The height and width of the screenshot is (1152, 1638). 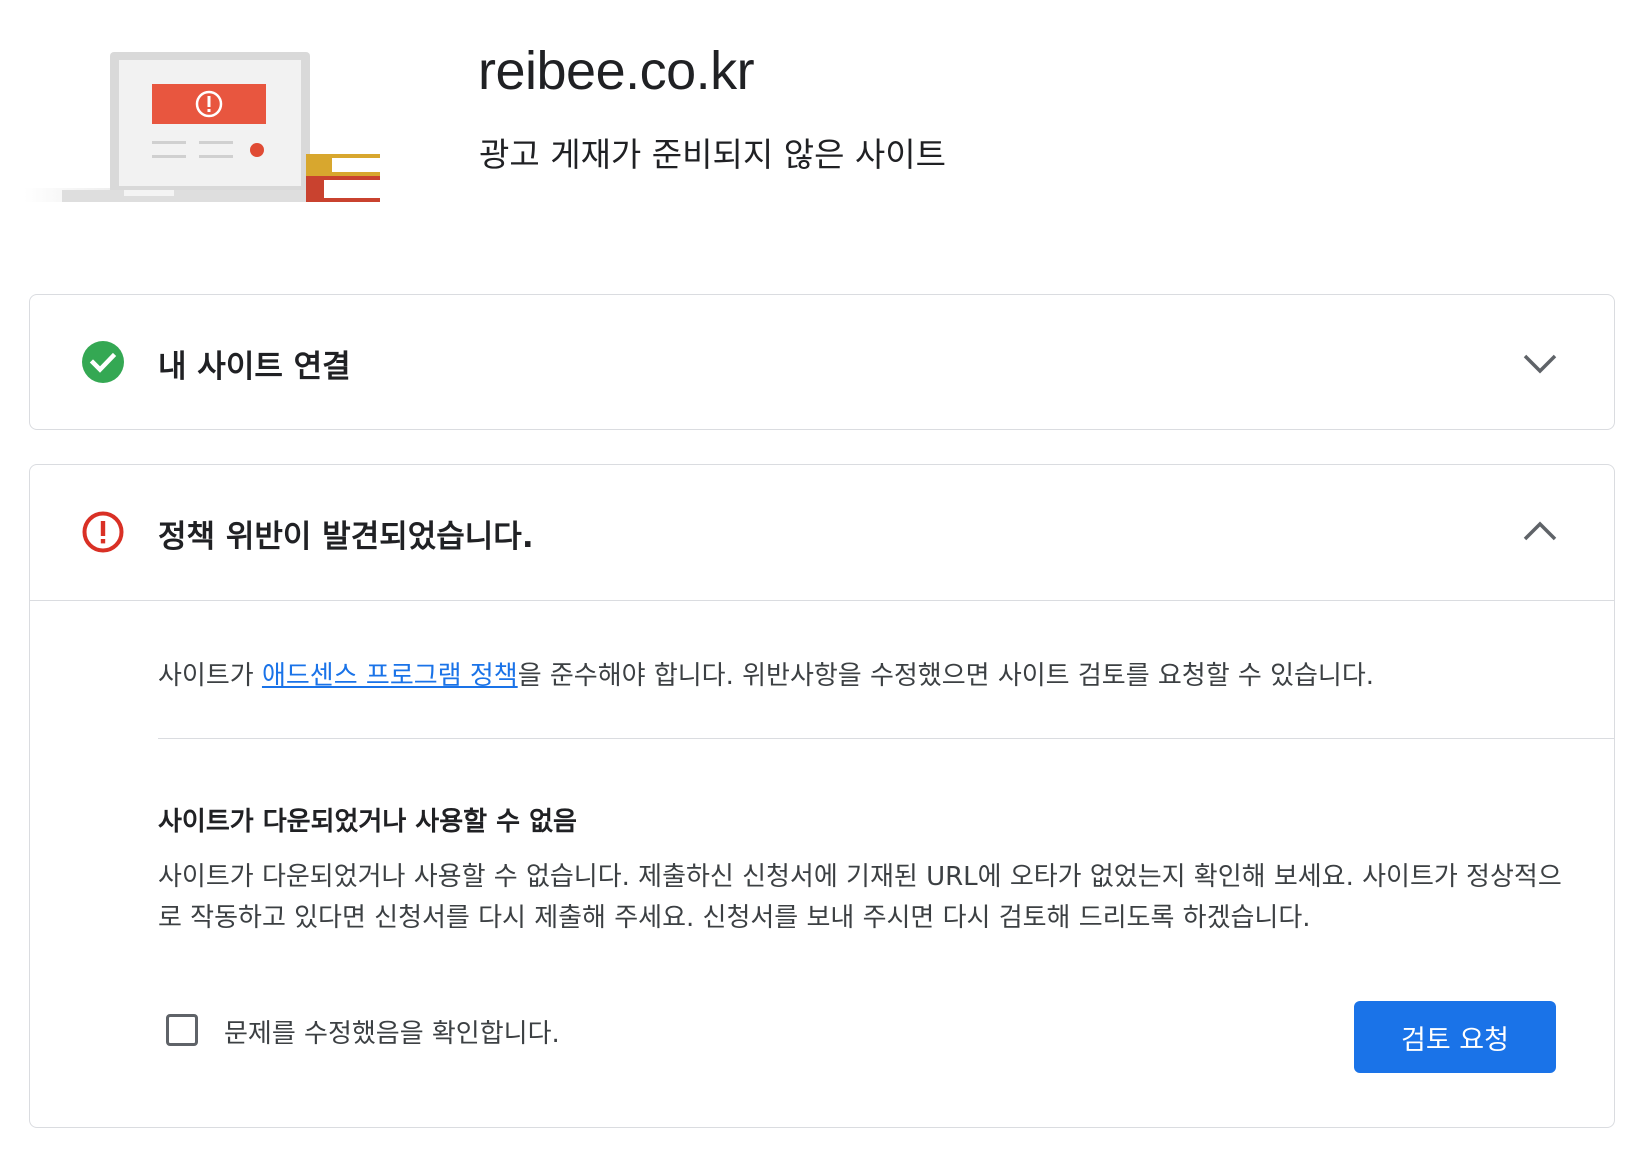 What do you see at coordinates (1455, 1037) in the screenshot?
I see `request-review-button: 검토 요청` at bounding box center [1455, 1037].